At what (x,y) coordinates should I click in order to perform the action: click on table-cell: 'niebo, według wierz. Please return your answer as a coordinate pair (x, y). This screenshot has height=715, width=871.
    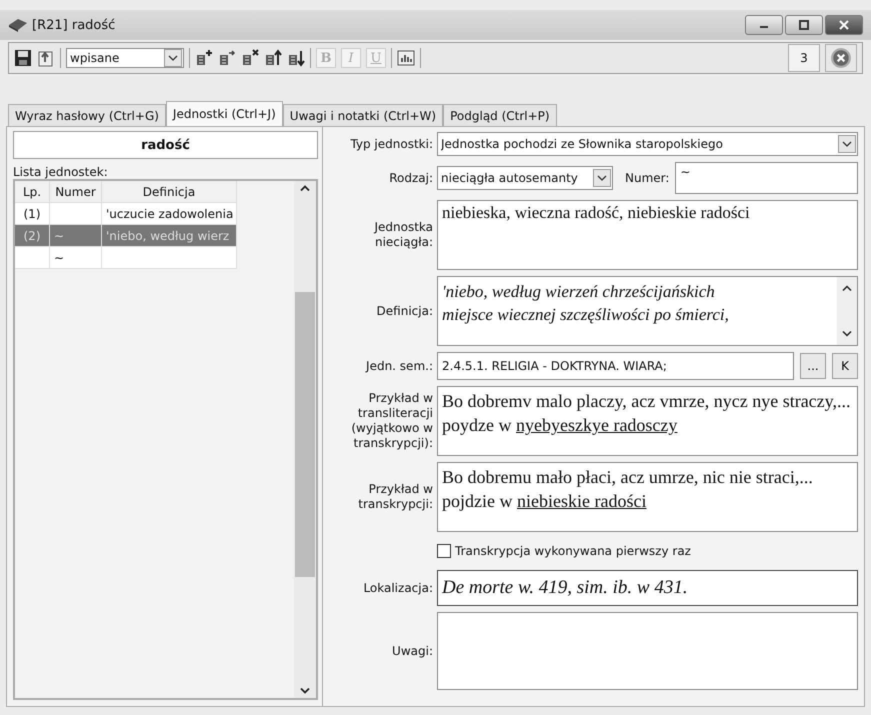
    Looking at the image, I should click on (168, 235).